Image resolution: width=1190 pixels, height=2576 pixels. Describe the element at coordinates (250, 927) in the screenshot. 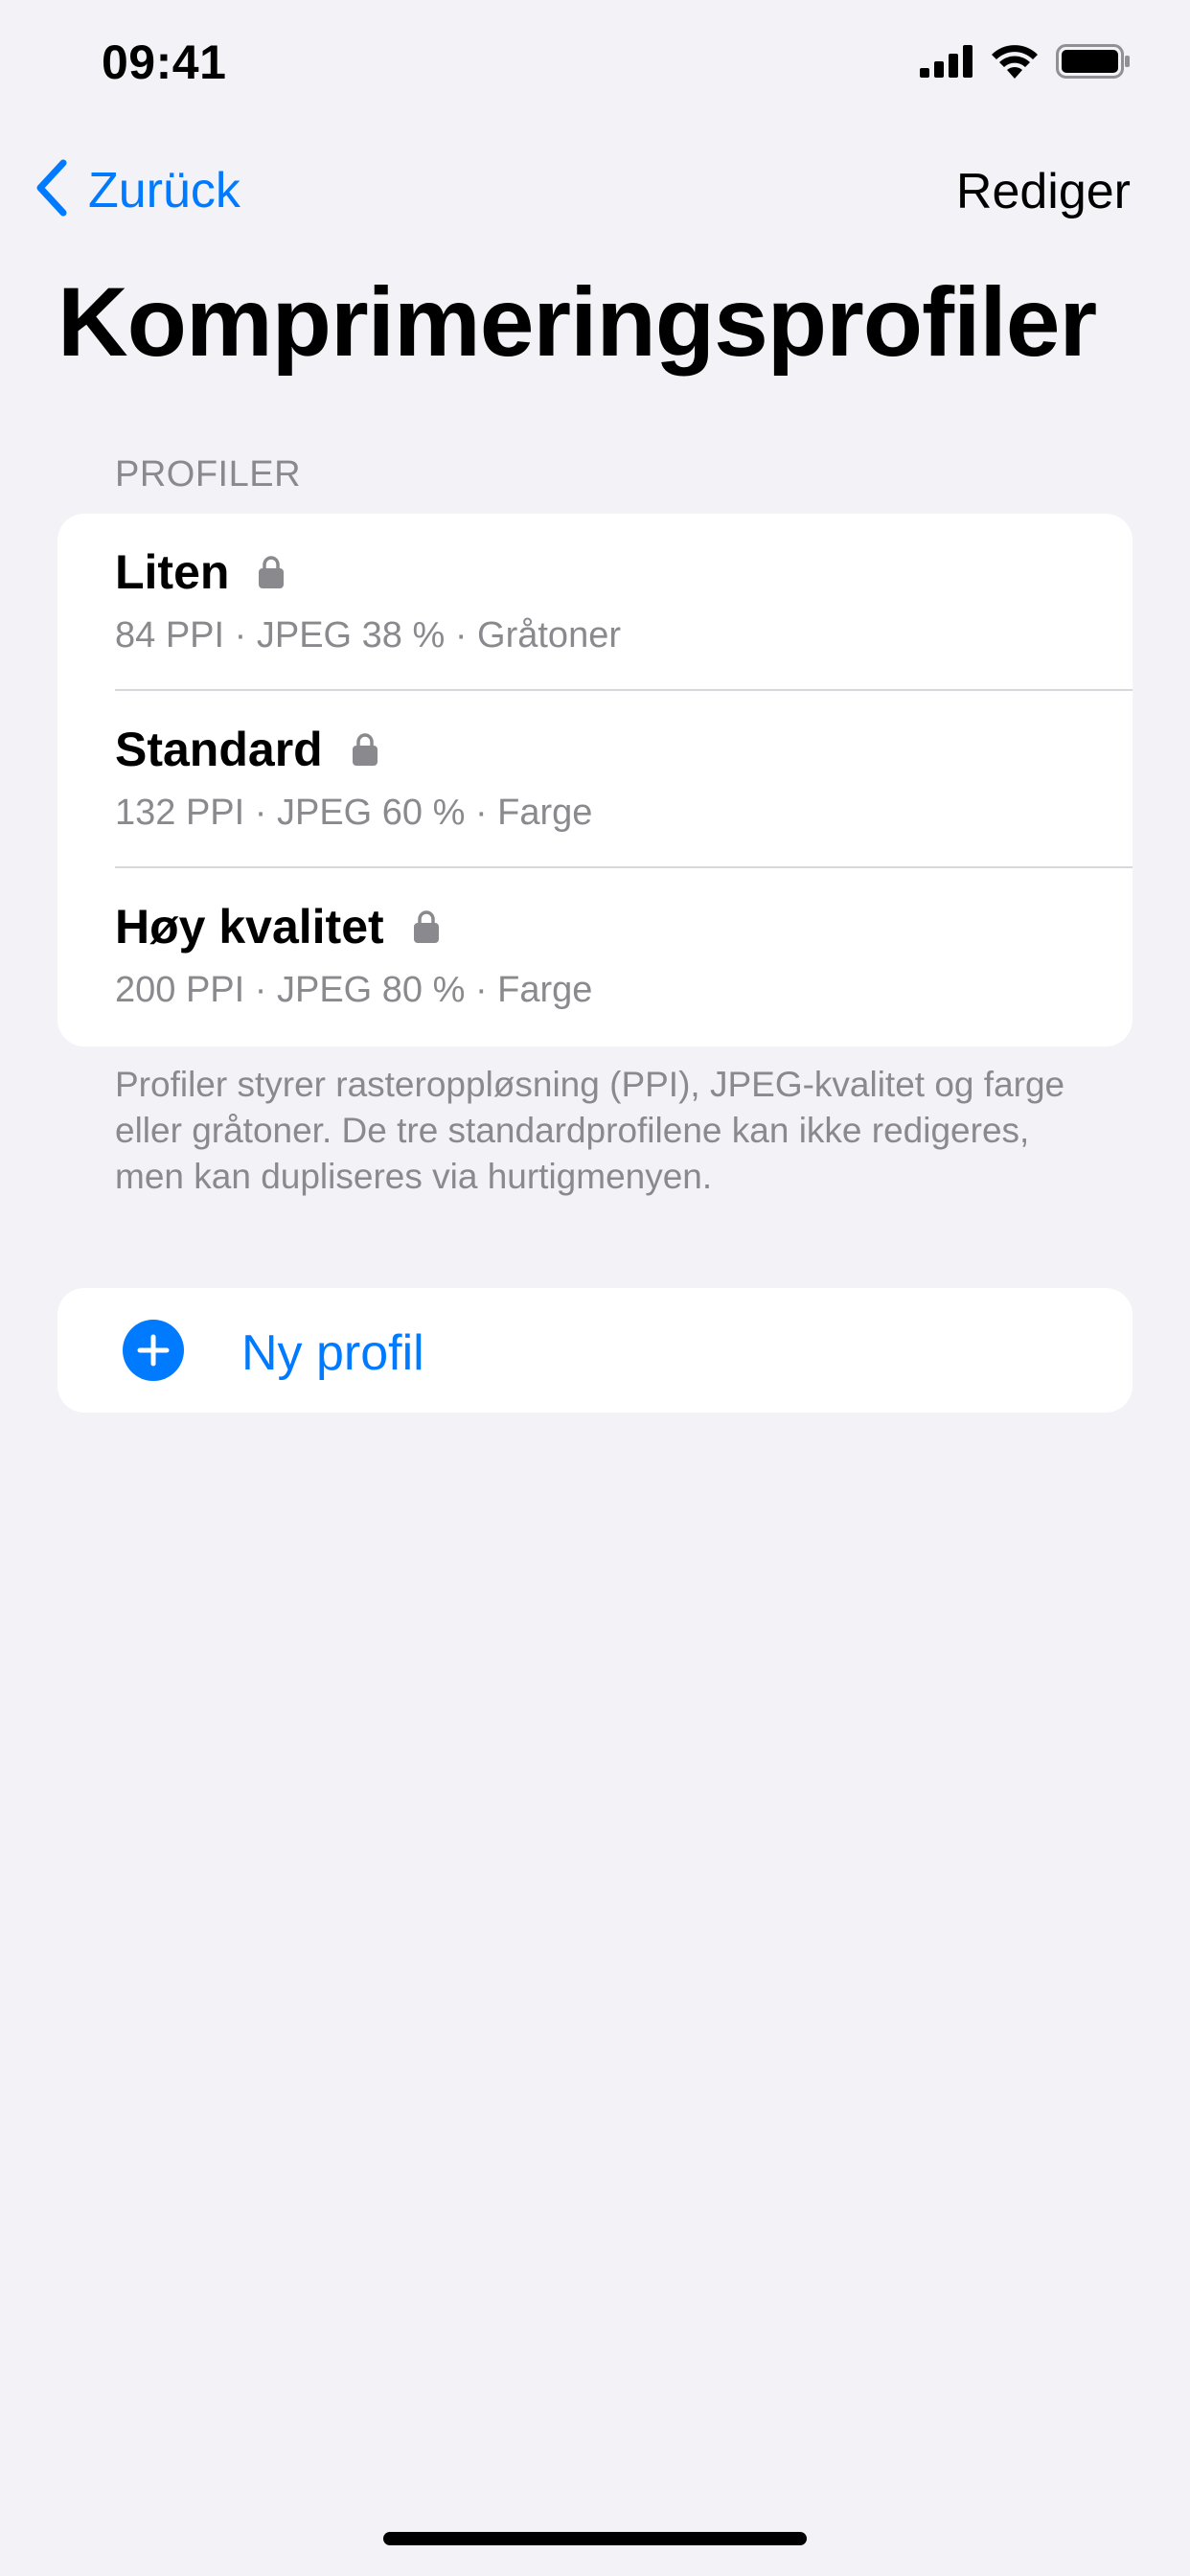

I see `profile-name: Høy kvalitet` at that location.